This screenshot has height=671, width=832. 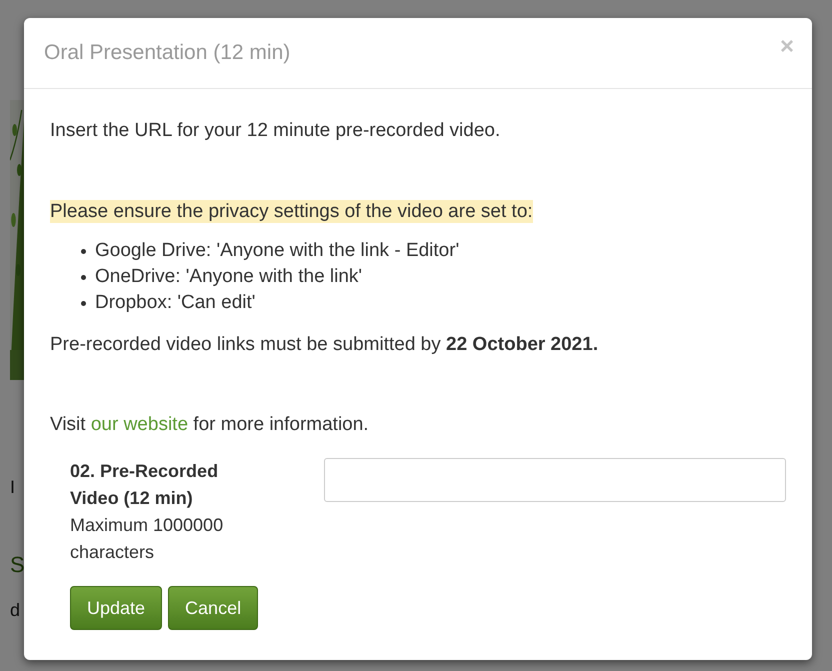 I want to click on list-item: Dropbox: 'Can edit', so click(x=175, y=303).